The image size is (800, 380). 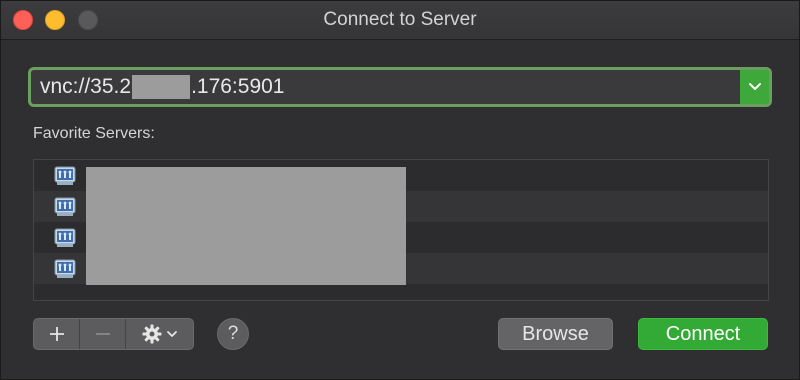 I want to click on favorites-edit-segmented-control, so click(x=113, y=334).